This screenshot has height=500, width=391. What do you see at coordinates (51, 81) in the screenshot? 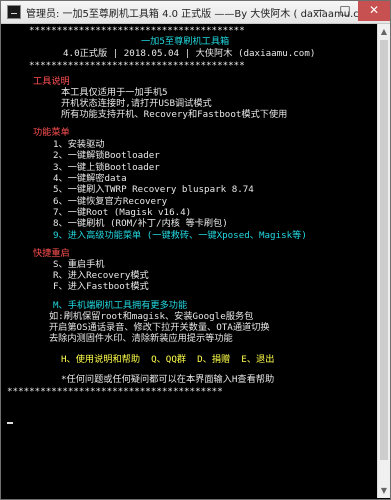
I see `tool-info-heading: 工具说明` at bounding box center [51, 81].